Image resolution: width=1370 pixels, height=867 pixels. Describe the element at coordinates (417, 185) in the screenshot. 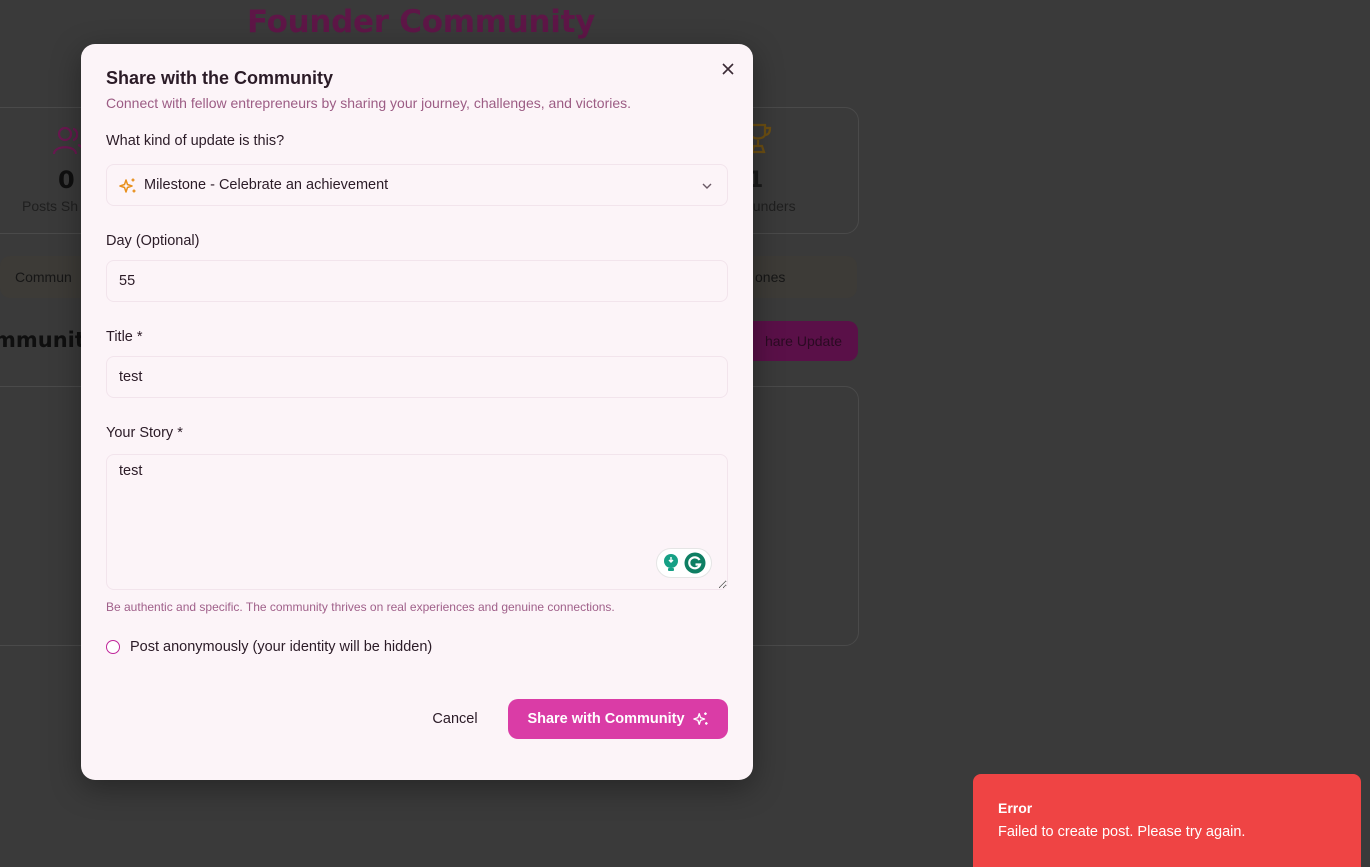

I see `update-type-select: Milestone - Celebrate an achievement` at that location.